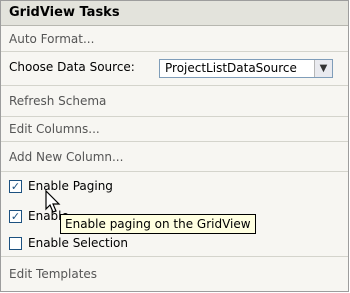 The height and width of the screenshot is (293, 350). Describe the element at coordinates (78, 243) in the screenshot. I see `enable-selection-label: Enable Selection` at that location.